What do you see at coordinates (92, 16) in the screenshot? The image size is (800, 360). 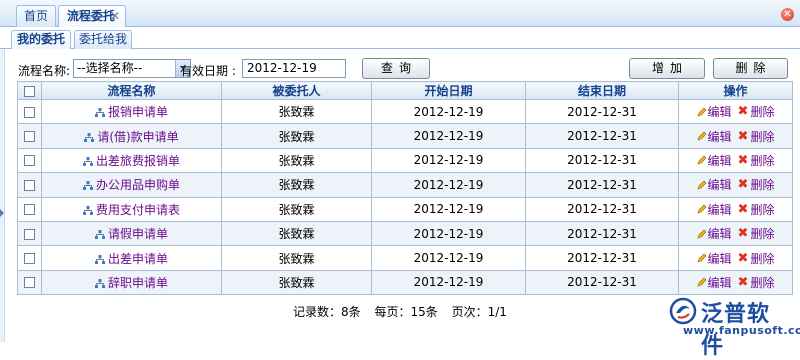 I see `tab-flow-delegation: 流程委托 ✕` at bounding box center [92, 16].